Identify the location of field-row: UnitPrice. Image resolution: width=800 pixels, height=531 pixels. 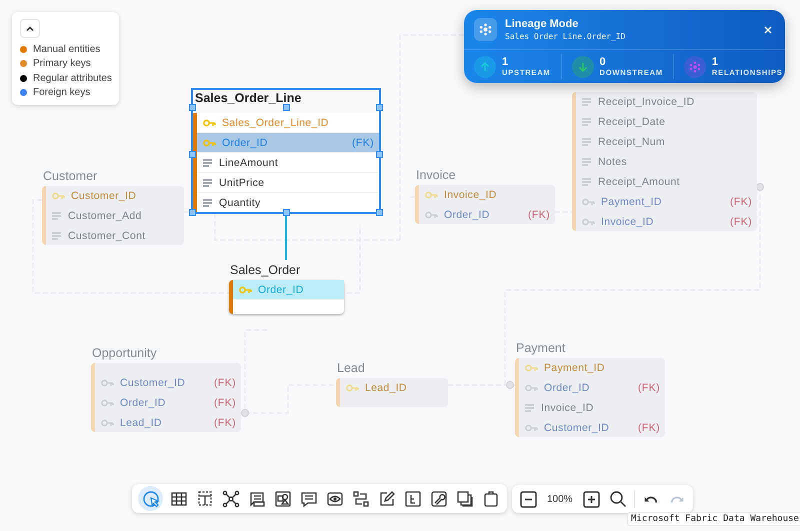
(288, 183).